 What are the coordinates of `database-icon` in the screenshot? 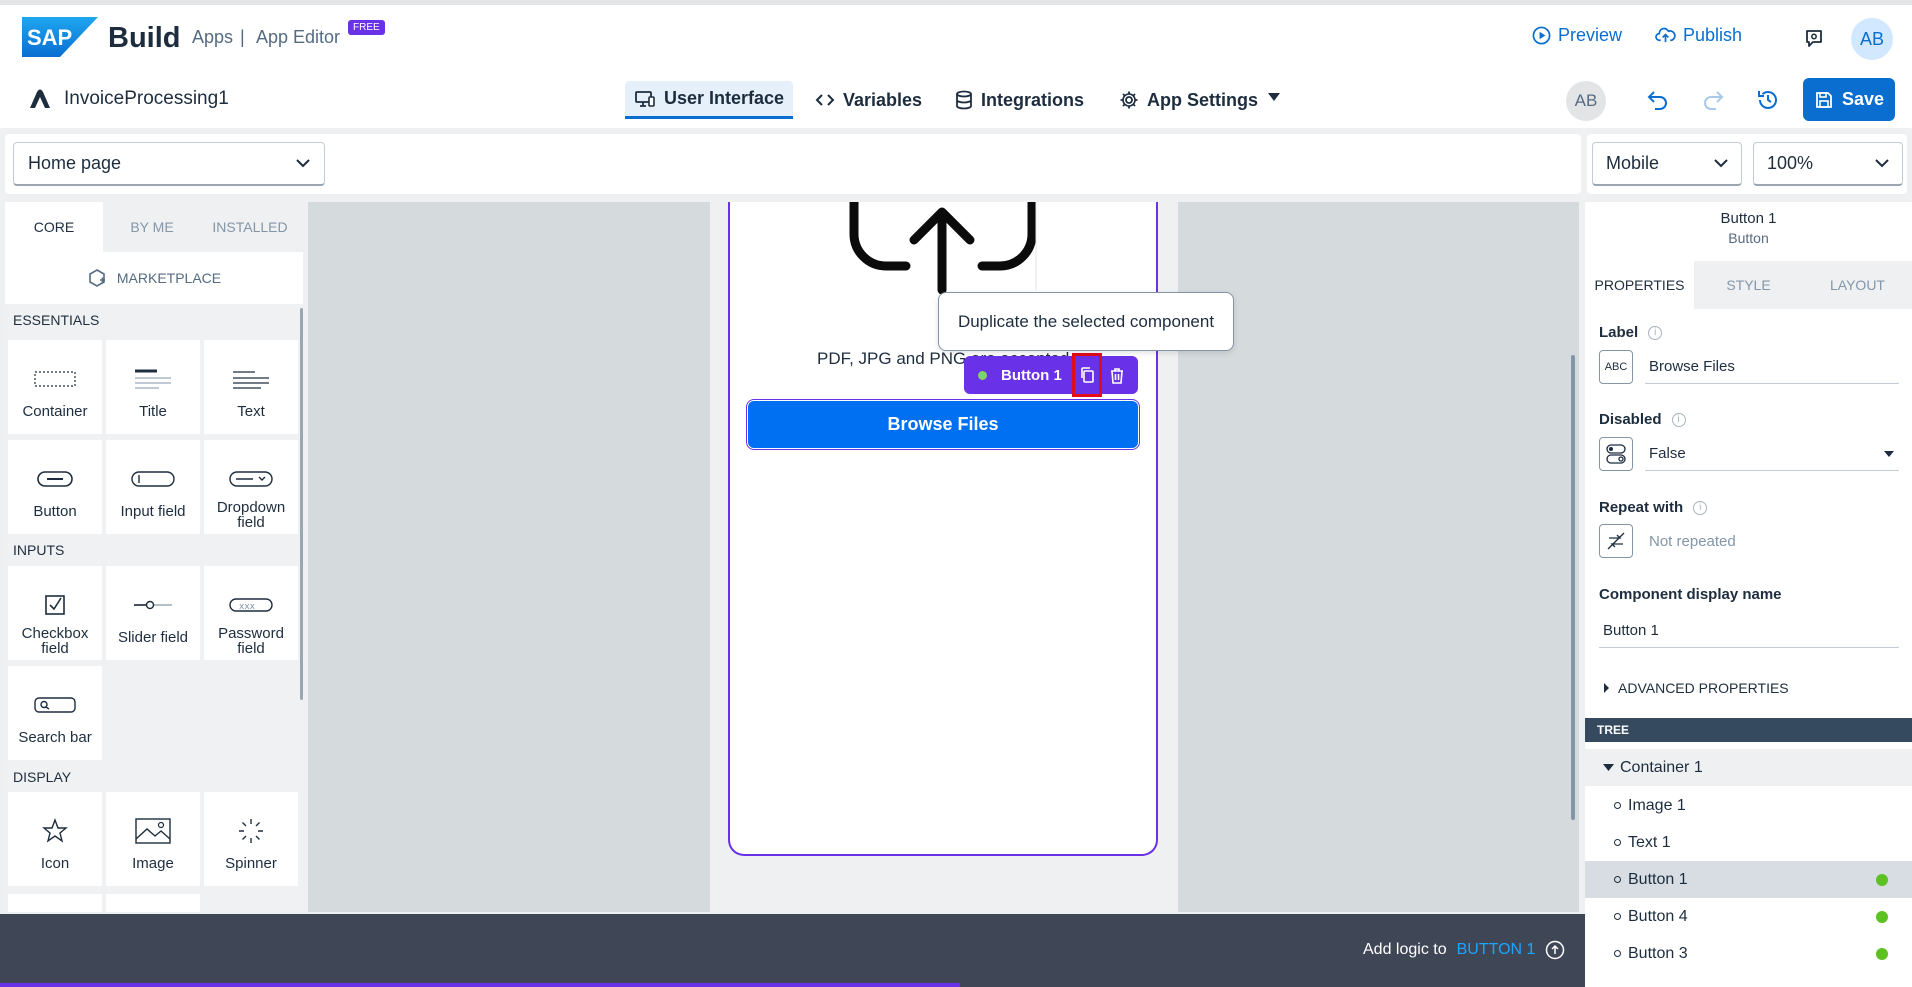 It's located at (964, 100).